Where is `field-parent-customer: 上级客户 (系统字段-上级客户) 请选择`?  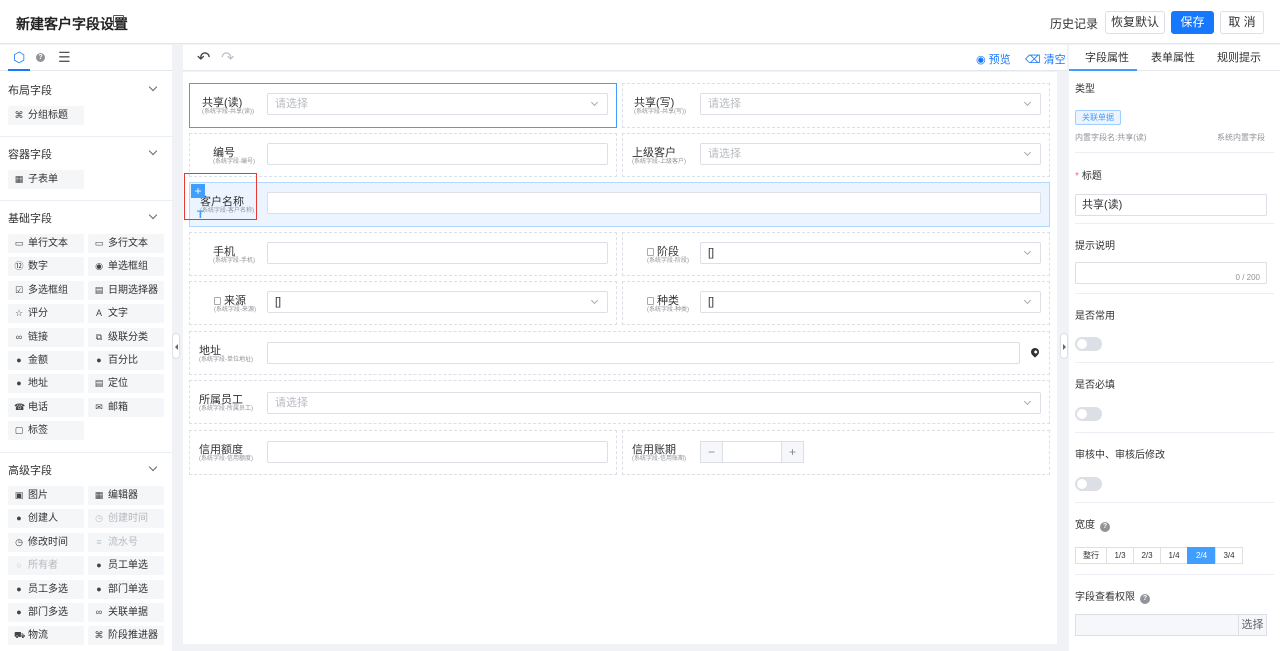 field-parent-customer: 上级客户 (系统字段-上级客户) 请选择 is located at coordinates (836, 155).